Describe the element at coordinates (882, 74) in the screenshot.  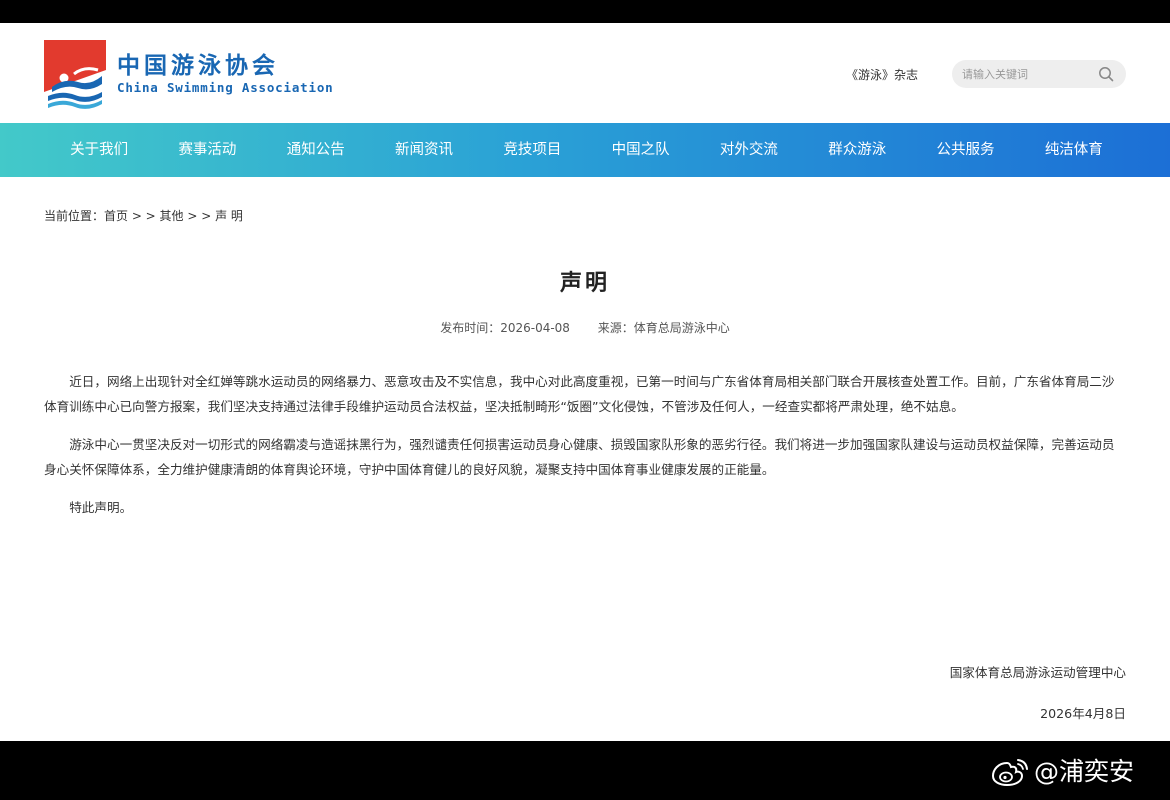
I see `magazine-link: 《游泳》杂志` at that location.